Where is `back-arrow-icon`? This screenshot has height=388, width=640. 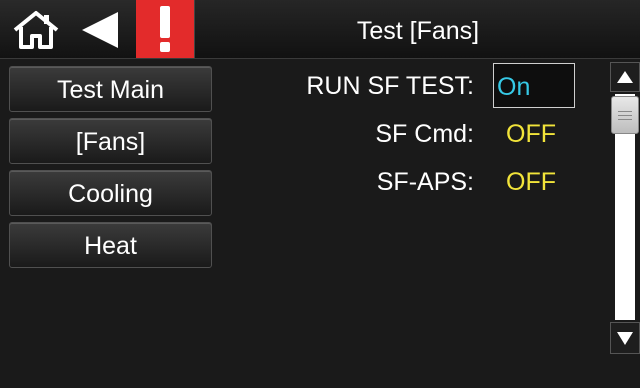
back-arrow-icon is located at coordinates (100, 30).